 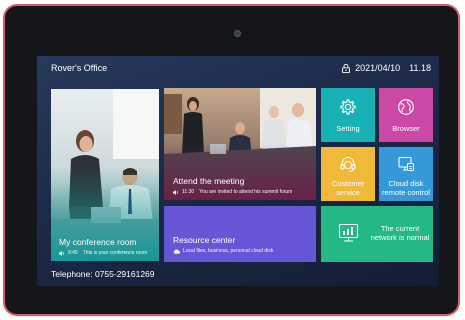 I want to click on conference-room-time: 9:45, so click(x=73, y=253).